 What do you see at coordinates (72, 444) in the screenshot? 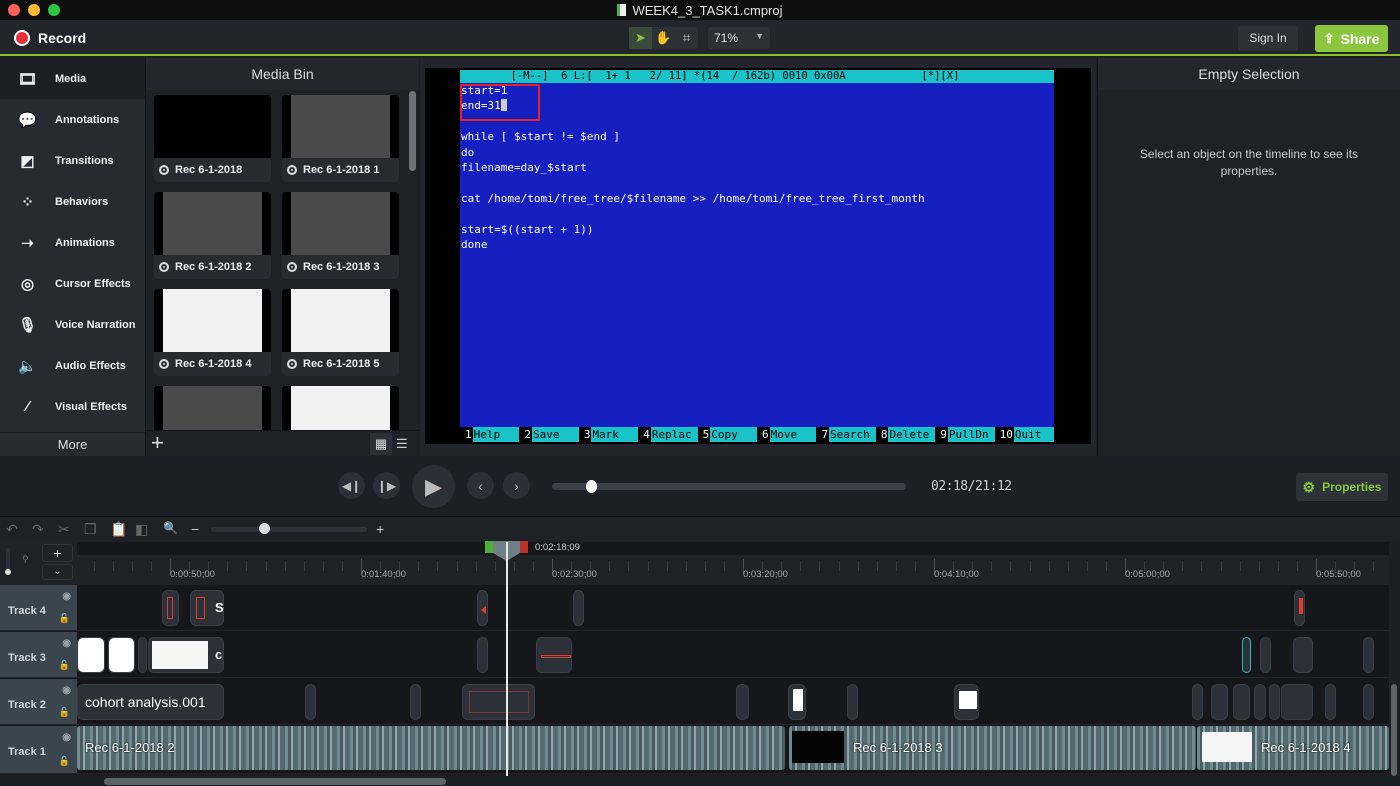
I see `more-button: More` at bounding box center [72, 444].